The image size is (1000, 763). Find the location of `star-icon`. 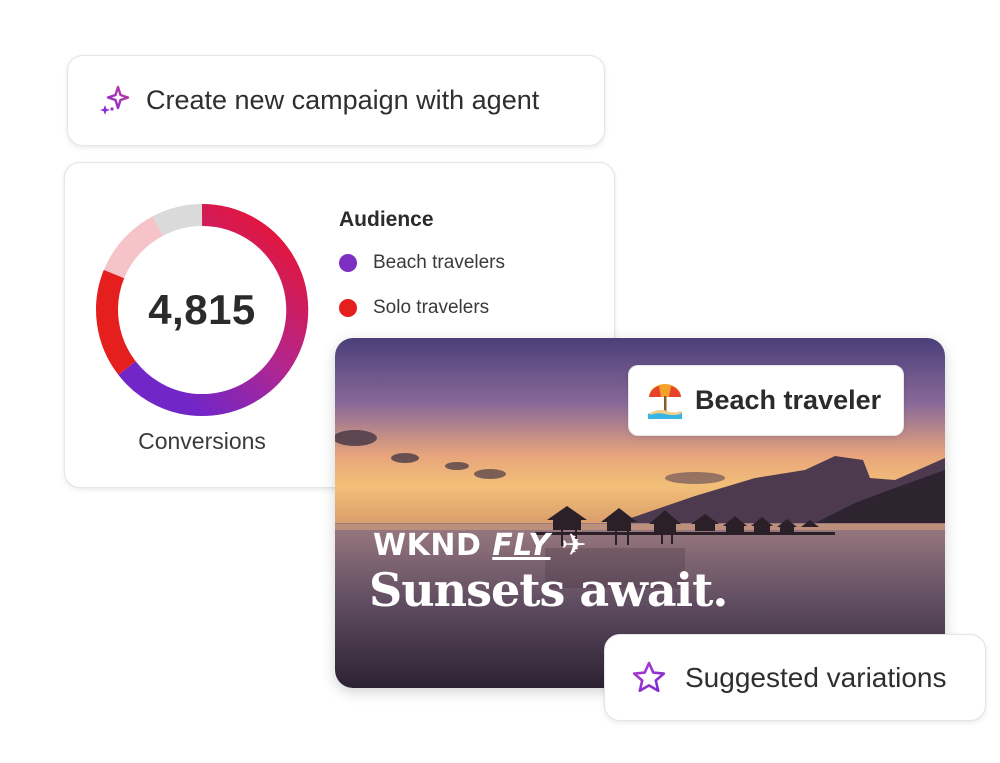

star-icon is located at coordinates (649, 676).